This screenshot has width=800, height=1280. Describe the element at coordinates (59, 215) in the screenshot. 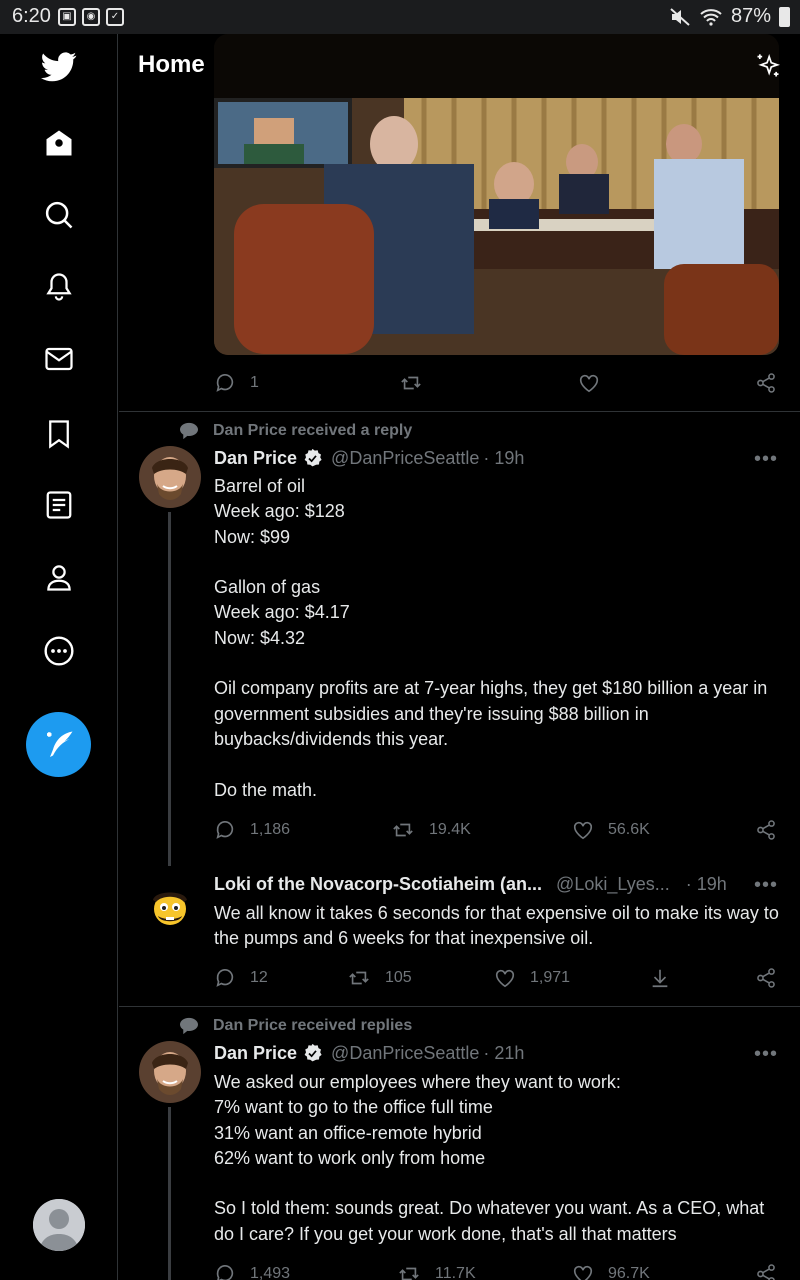

I see `search-icon` at that location.